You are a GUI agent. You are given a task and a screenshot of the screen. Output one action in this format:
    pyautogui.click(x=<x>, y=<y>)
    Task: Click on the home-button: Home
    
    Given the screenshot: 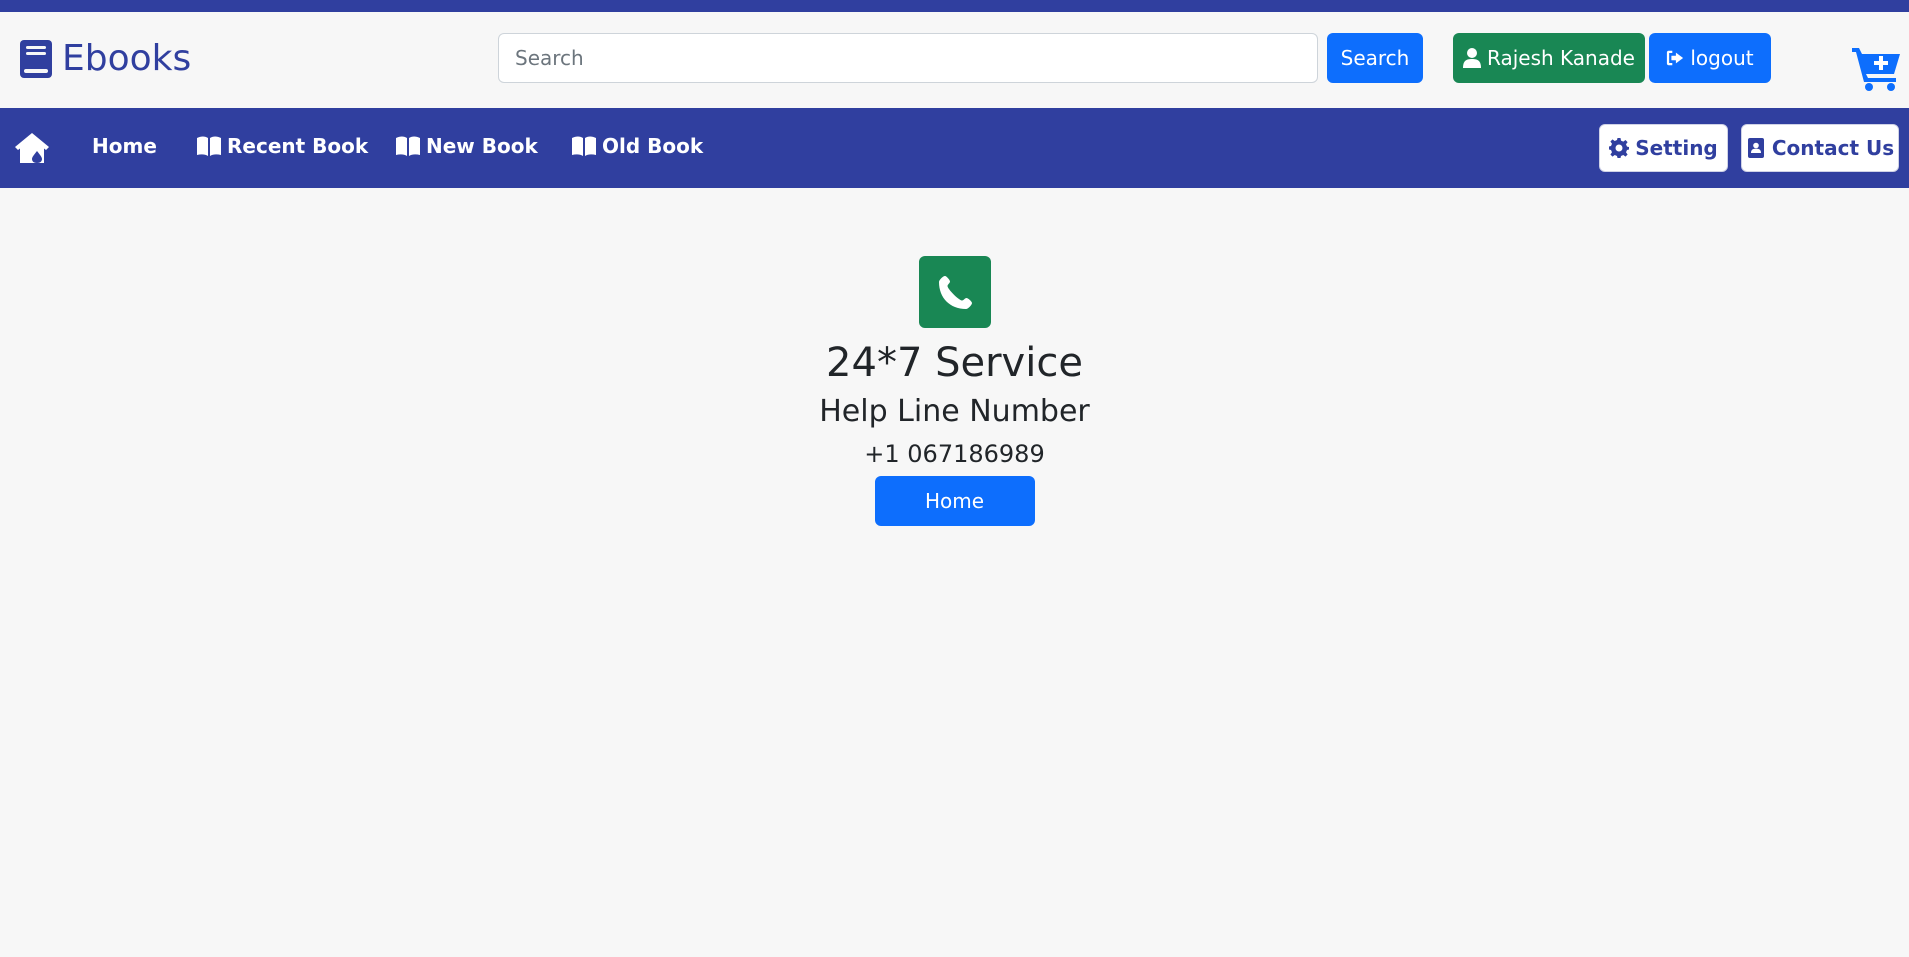 What is the action you would take?
    pyautogui.click(x=954, y=501)
    